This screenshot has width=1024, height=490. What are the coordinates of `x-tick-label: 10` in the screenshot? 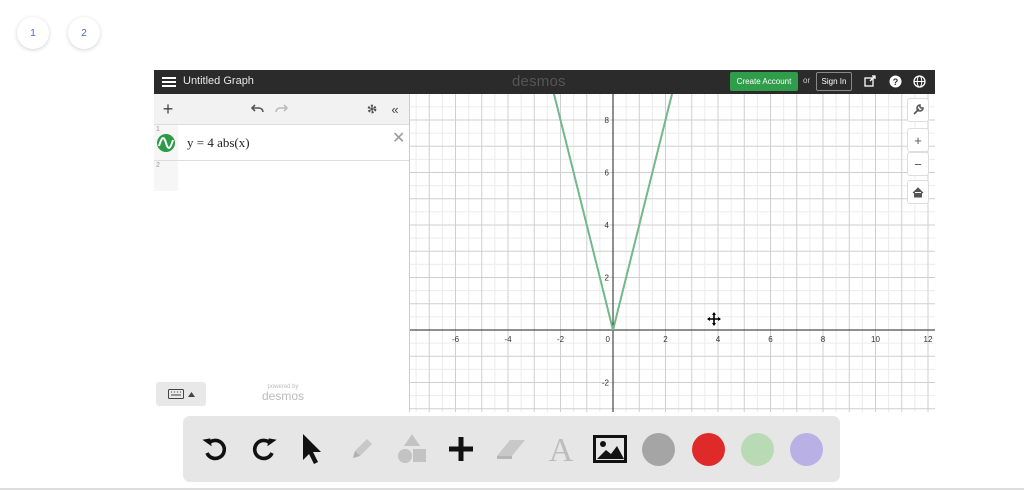 It's located at (875, 339).